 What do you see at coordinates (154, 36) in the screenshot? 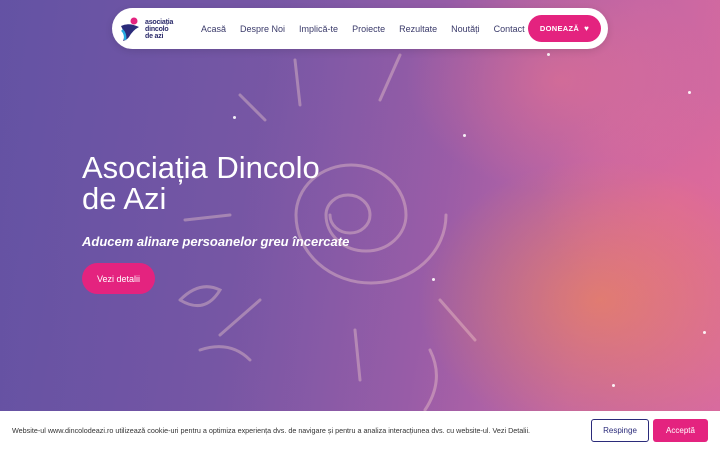
I see `logo-line: de azi` at bounding box center [154, 36].